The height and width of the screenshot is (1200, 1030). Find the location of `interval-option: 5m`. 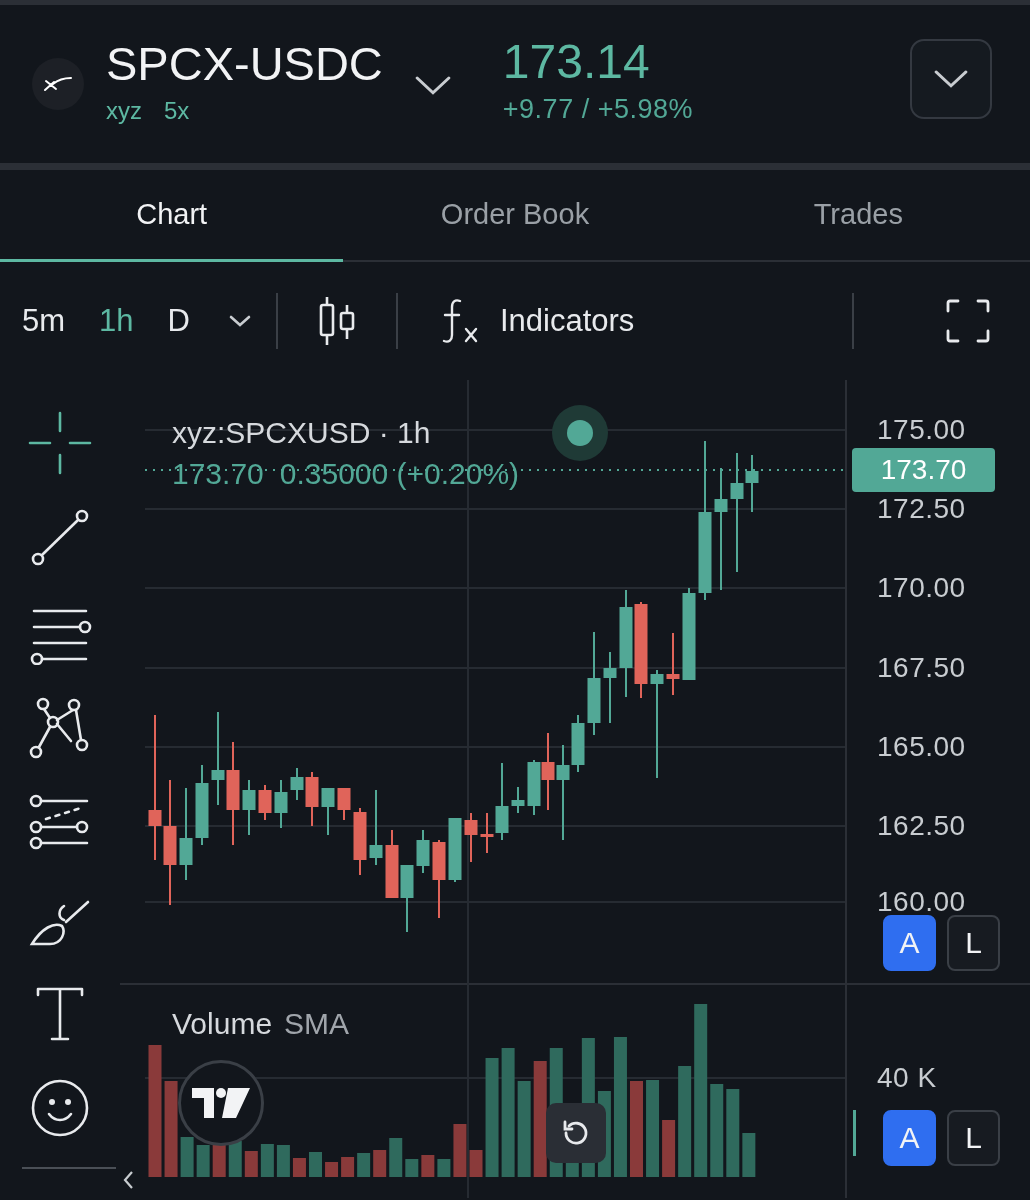

interval-option: 5m is located at coordinates (44, 321).